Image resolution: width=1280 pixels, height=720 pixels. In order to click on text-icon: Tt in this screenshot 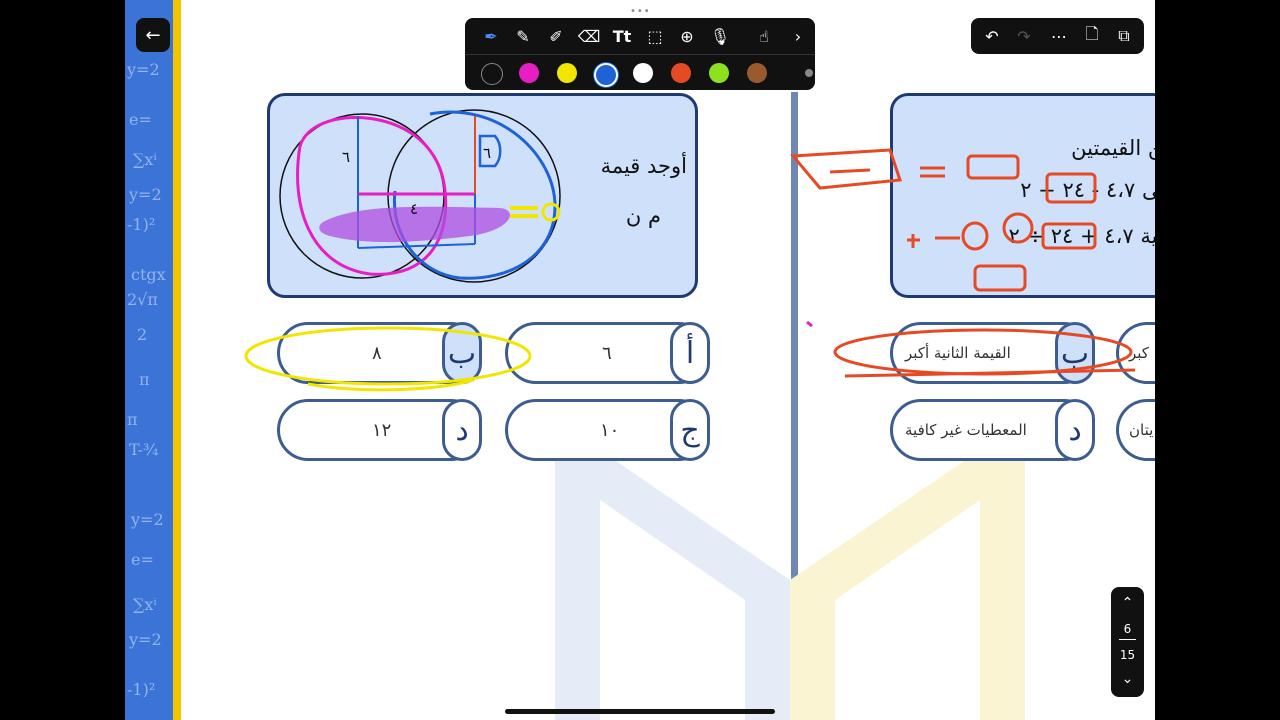, I will do `click(622, 36)`.